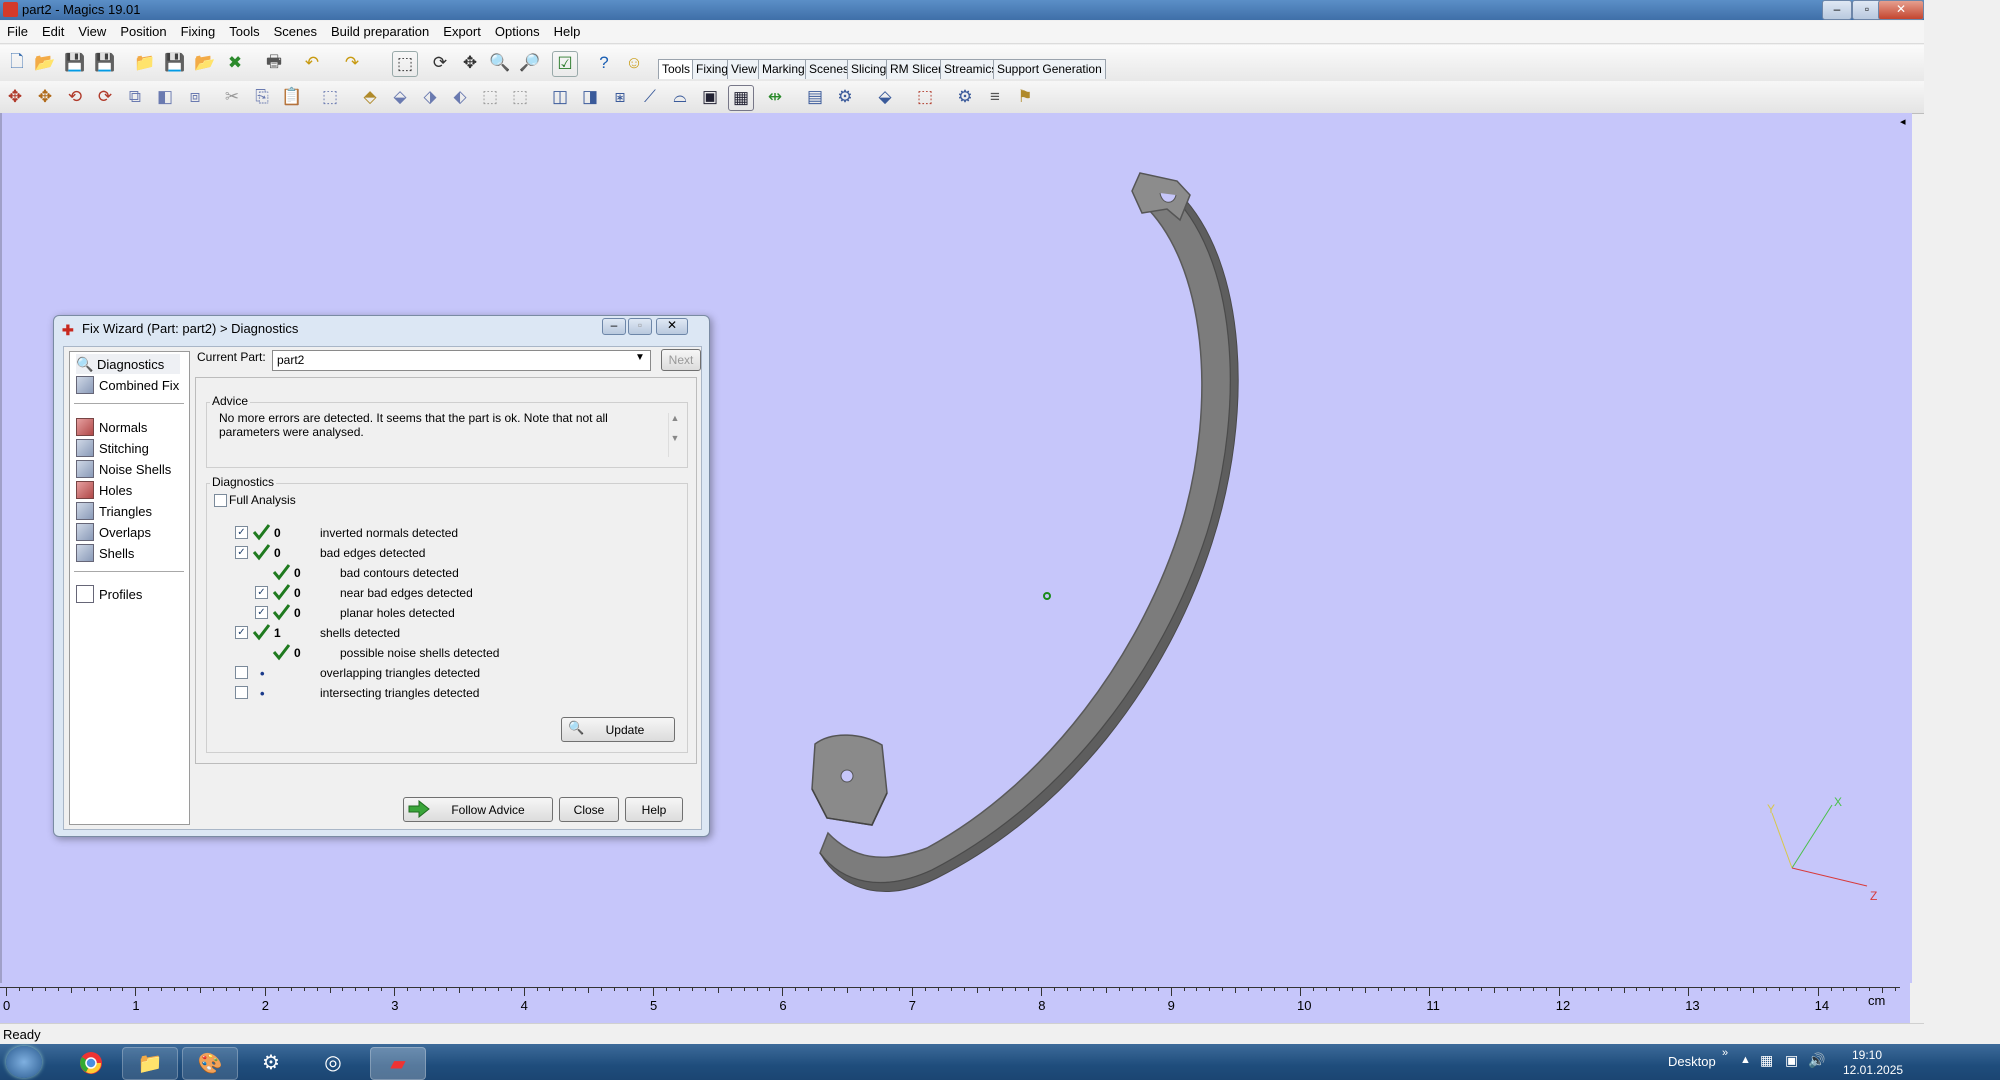  I want to click on help-icon: ?, so click(604, 63).